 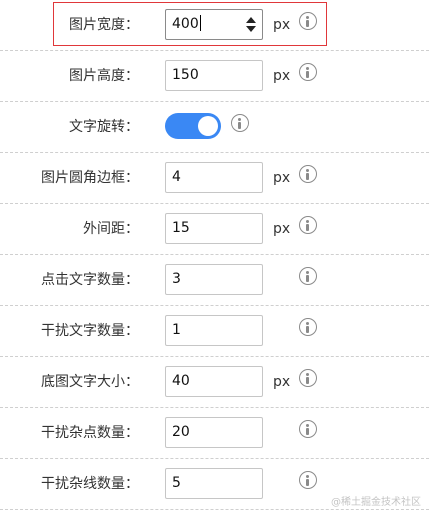 I want to click on row-image-width: 图片宽度： 400 px, so click(x=214, y=25).